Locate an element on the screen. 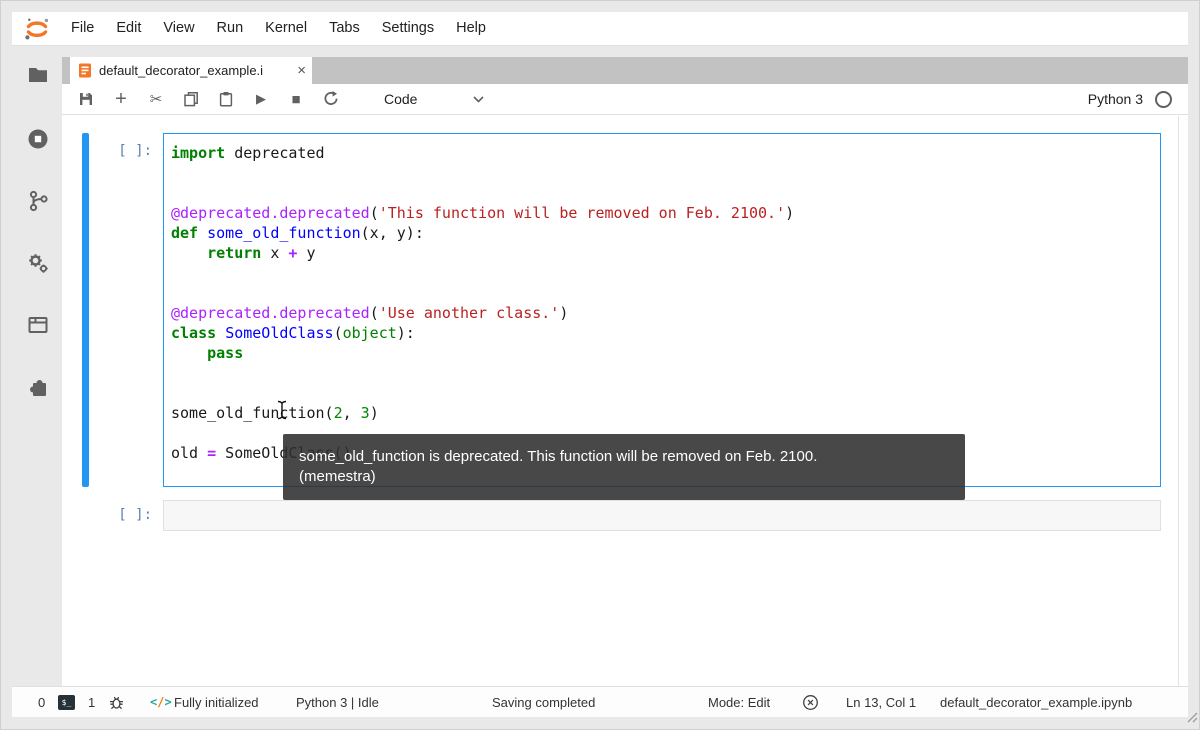 This screenshot has width=1200, height=730. menu-edit: Edit is located at coordinates (128, 28).